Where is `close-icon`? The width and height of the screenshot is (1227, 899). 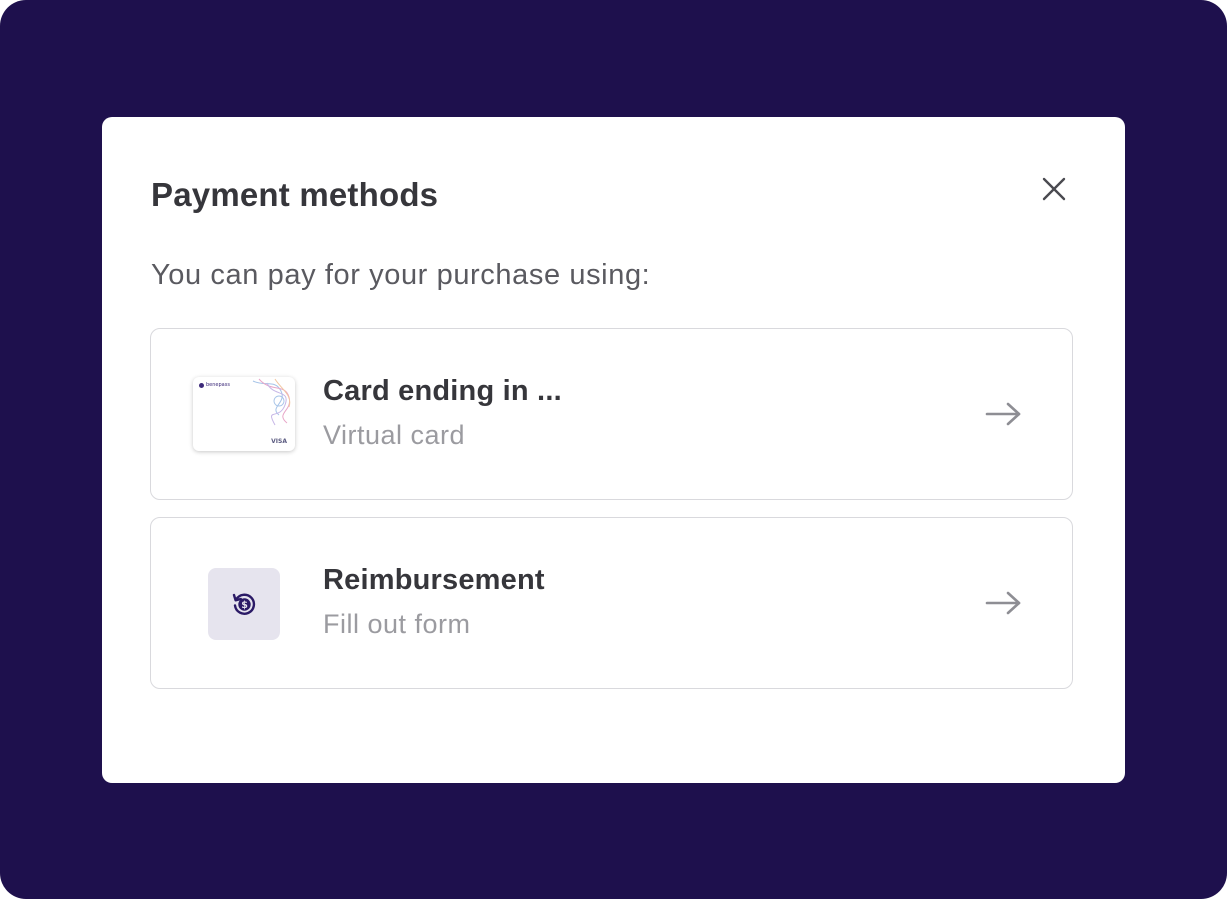
close-icon is located at coordinates (1054, 189).